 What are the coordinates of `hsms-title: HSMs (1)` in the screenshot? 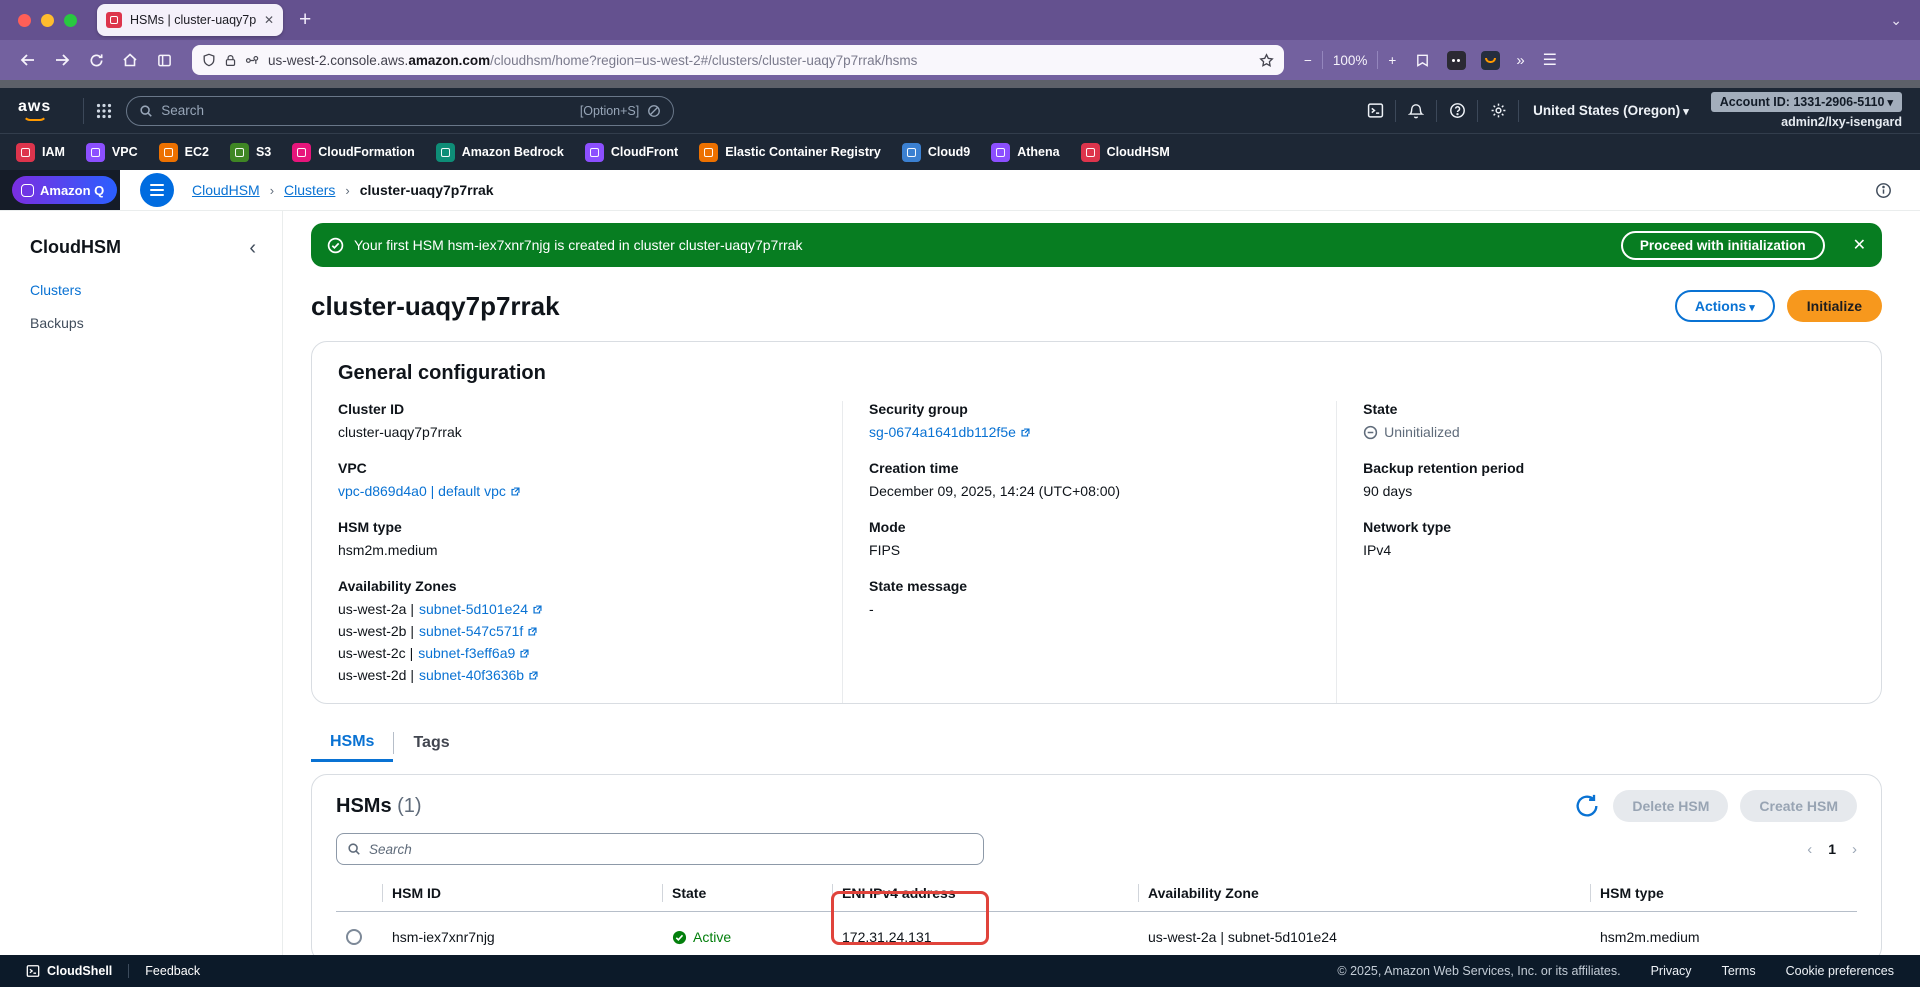 It's located at (379, 805).